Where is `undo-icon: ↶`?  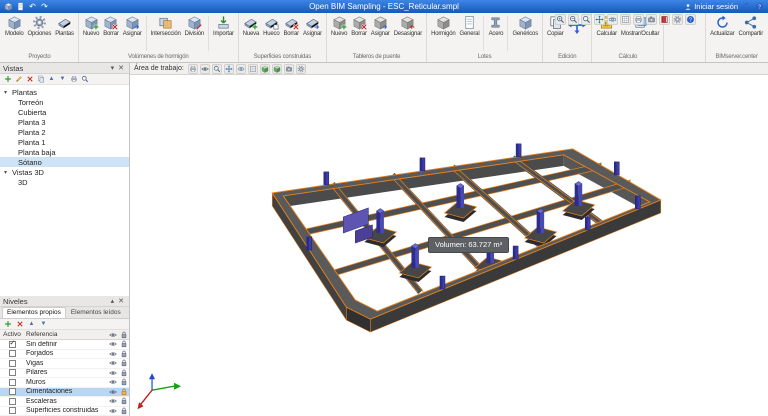 undo-icon: ↶ is located at coordinates (32, 6).